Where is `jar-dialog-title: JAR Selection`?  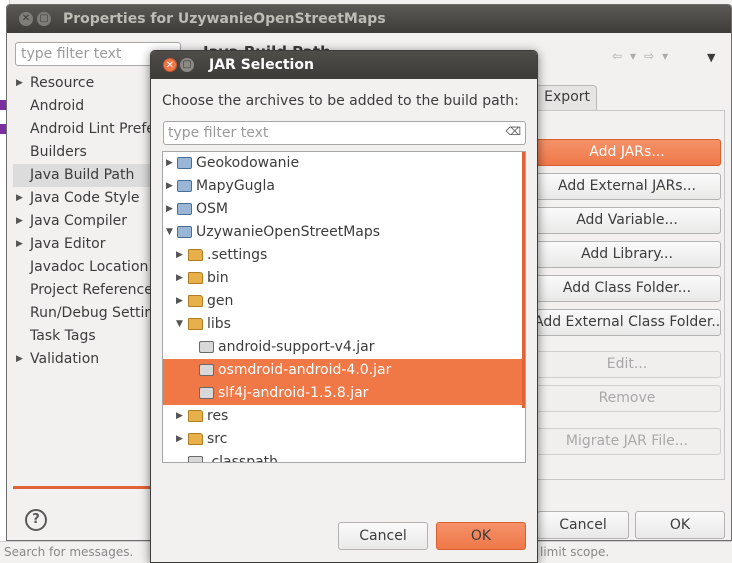
jar-dialog-title: JAR Selection is located at coordinates (261, 65).